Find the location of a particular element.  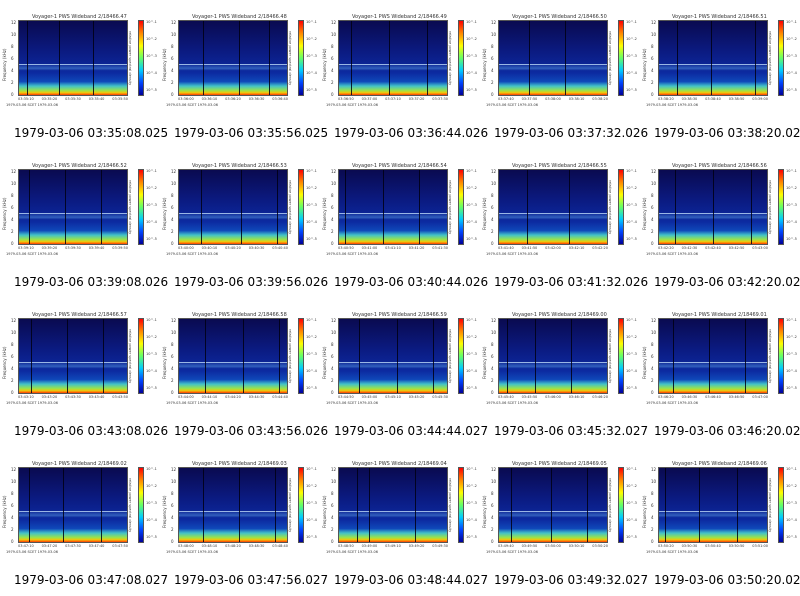

x-tick-label: 03:48:40 is located at coordinates (280, 546).